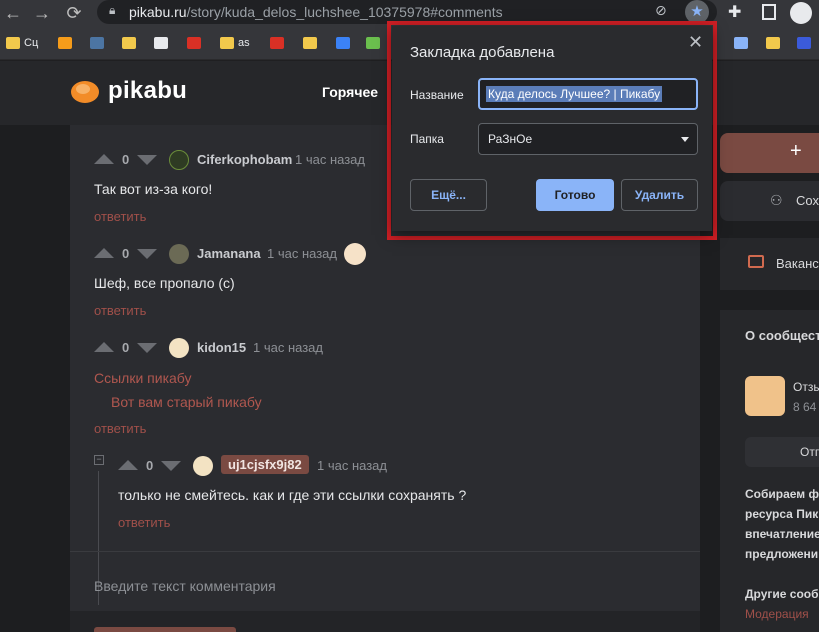 Image resolution: width=819 pixels, height=632 pixels. I want to click on remove-button: Удалить, so click(659, 195).